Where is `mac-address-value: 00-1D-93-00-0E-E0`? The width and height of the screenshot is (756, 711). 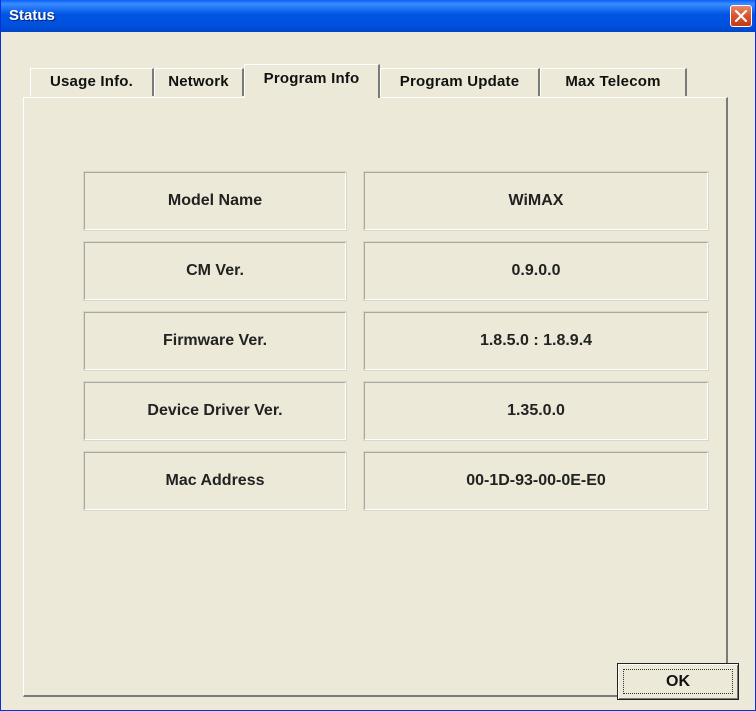
mac-address-value: 00-1D-93-00-0E-E0 is located at coordinates (536, 481).